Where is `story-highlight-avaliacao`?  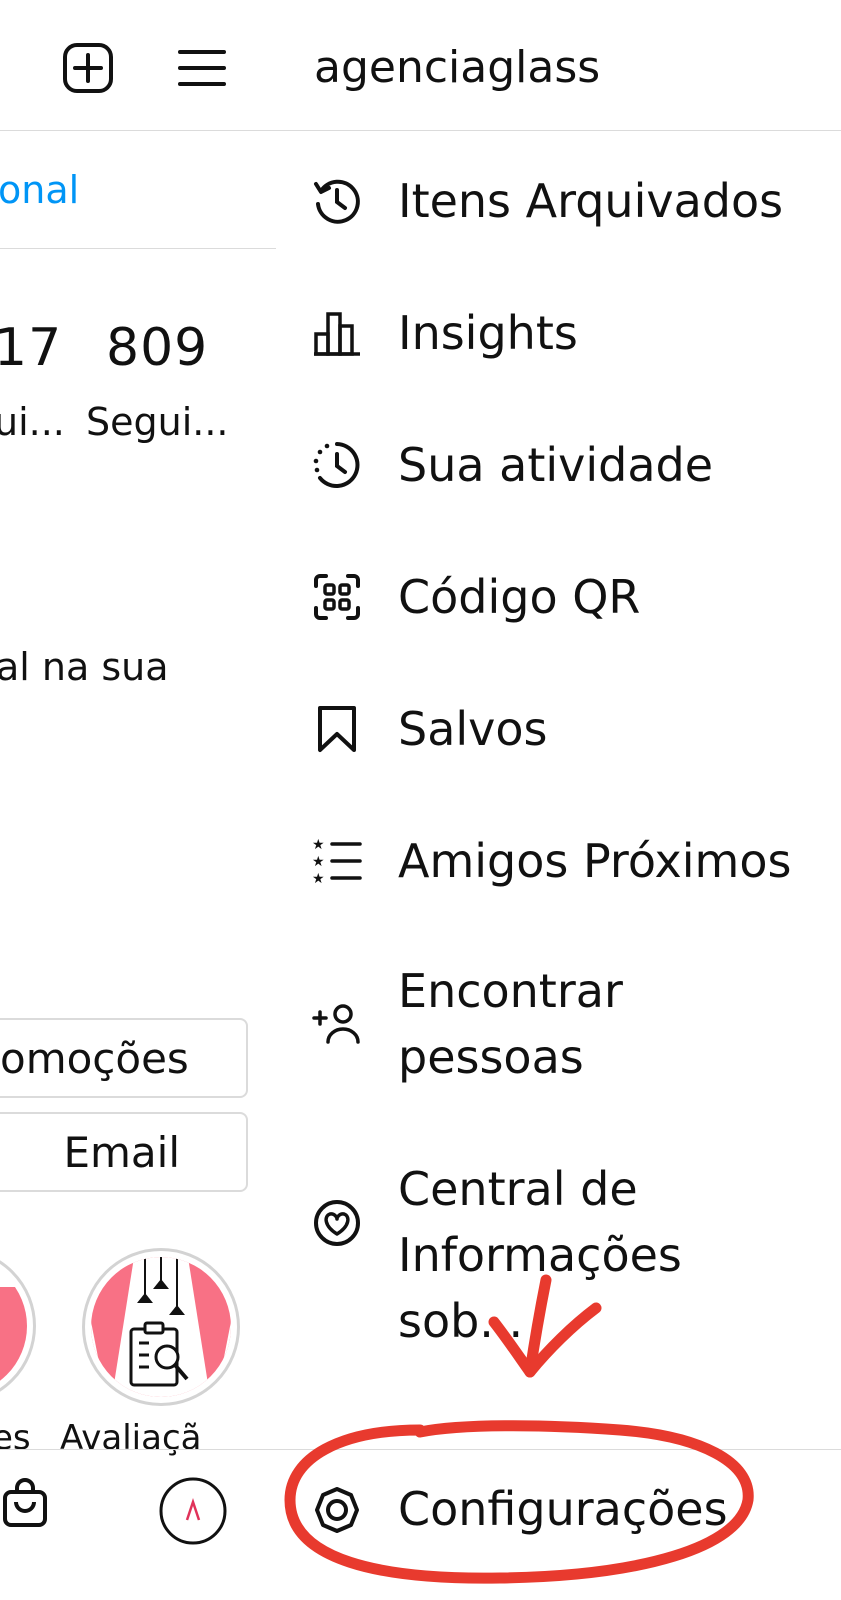
story-highlight-avaliacao is located at coordinates (161, 1327).